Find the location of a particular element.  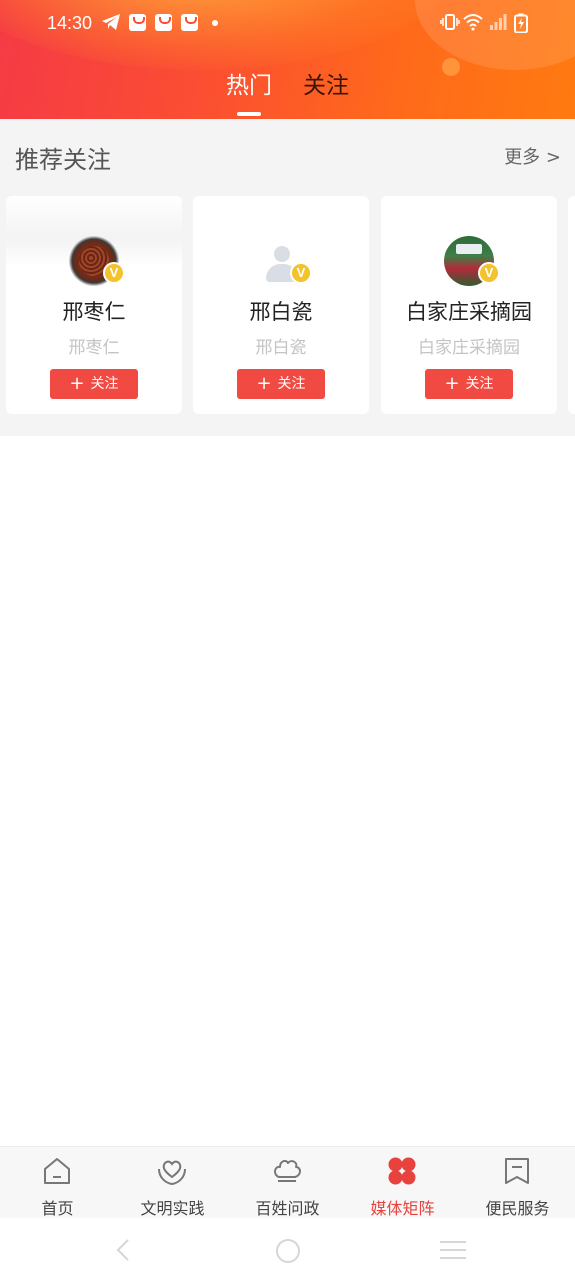

account-card: V 邢白瓷 邢白瓷 + 关注 is located at coordinates (281, 305).